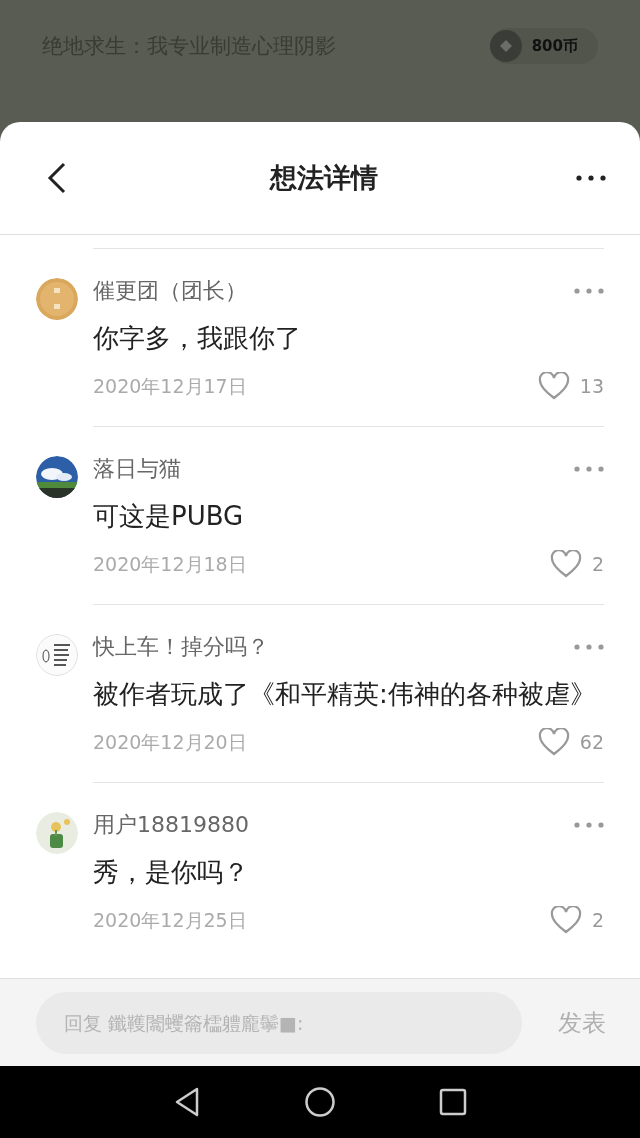 The width and height of the screenshot is (640, 1138). Describe the element at coordinates (505, 46) in the screenshot. I see `coin-icon` at that location.